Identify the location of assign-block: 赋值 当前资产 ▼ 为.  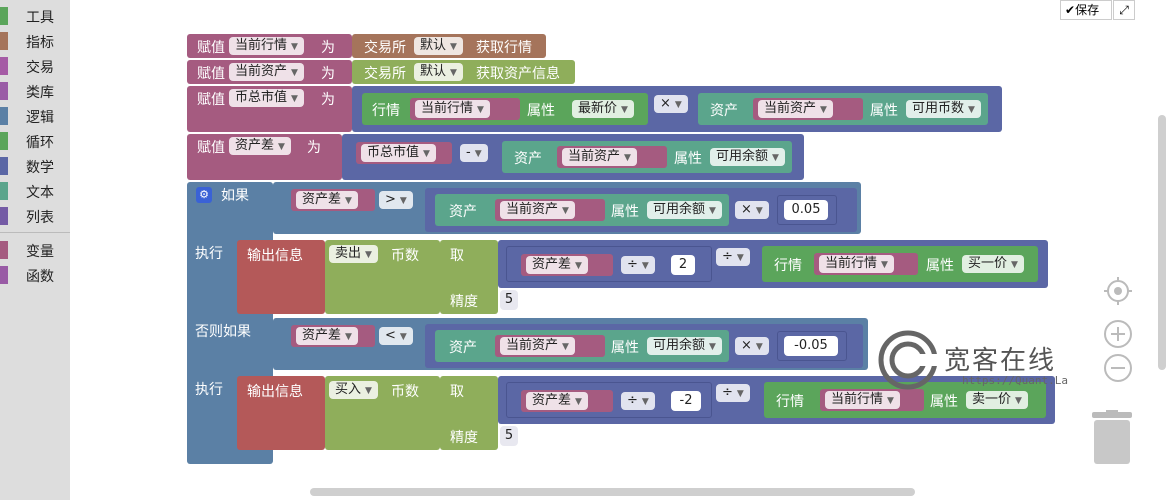
(269, 72).